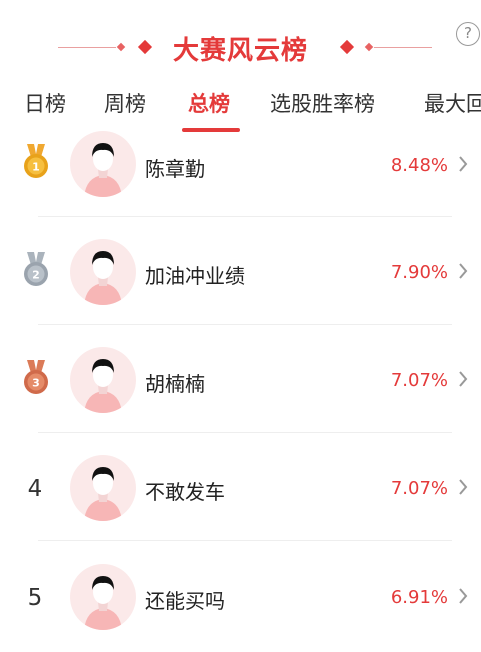 The image size is (481, 652). Describe the element at coordinates (175, 384) in the screenshot. I see `user-name: 胡楠楠` at that location.